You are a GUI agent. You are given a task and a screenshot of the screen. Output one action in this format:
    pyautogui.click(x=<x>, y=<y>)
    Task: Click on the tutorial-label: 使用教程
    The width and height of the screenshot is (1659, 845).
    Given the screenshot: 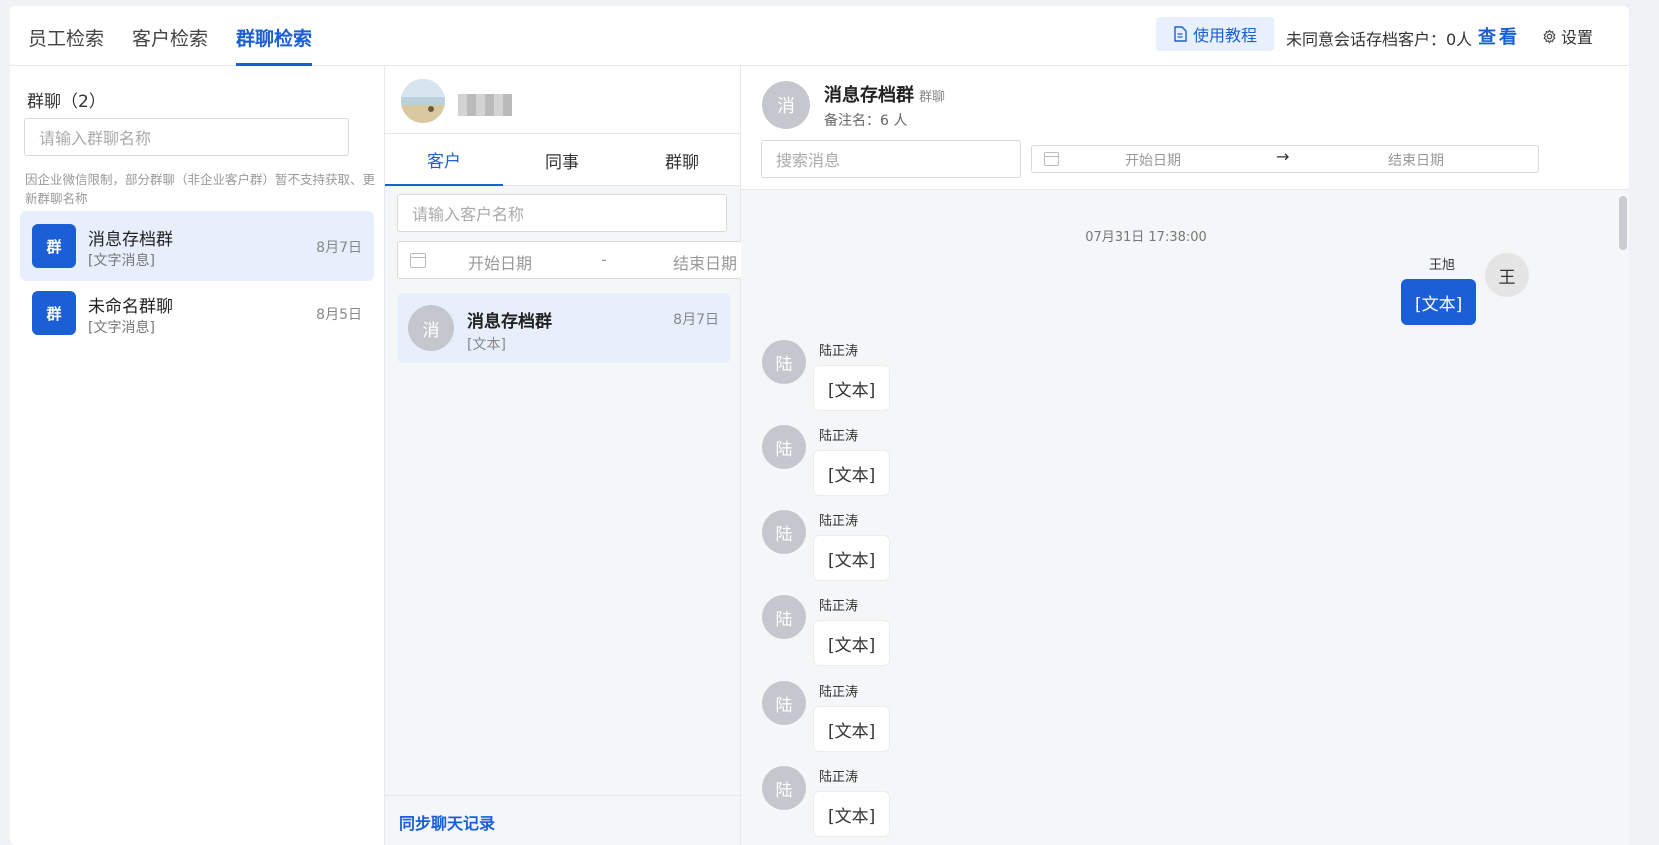 What is the action you would take?
    pyautogui.click(x=1224, y=35)
    